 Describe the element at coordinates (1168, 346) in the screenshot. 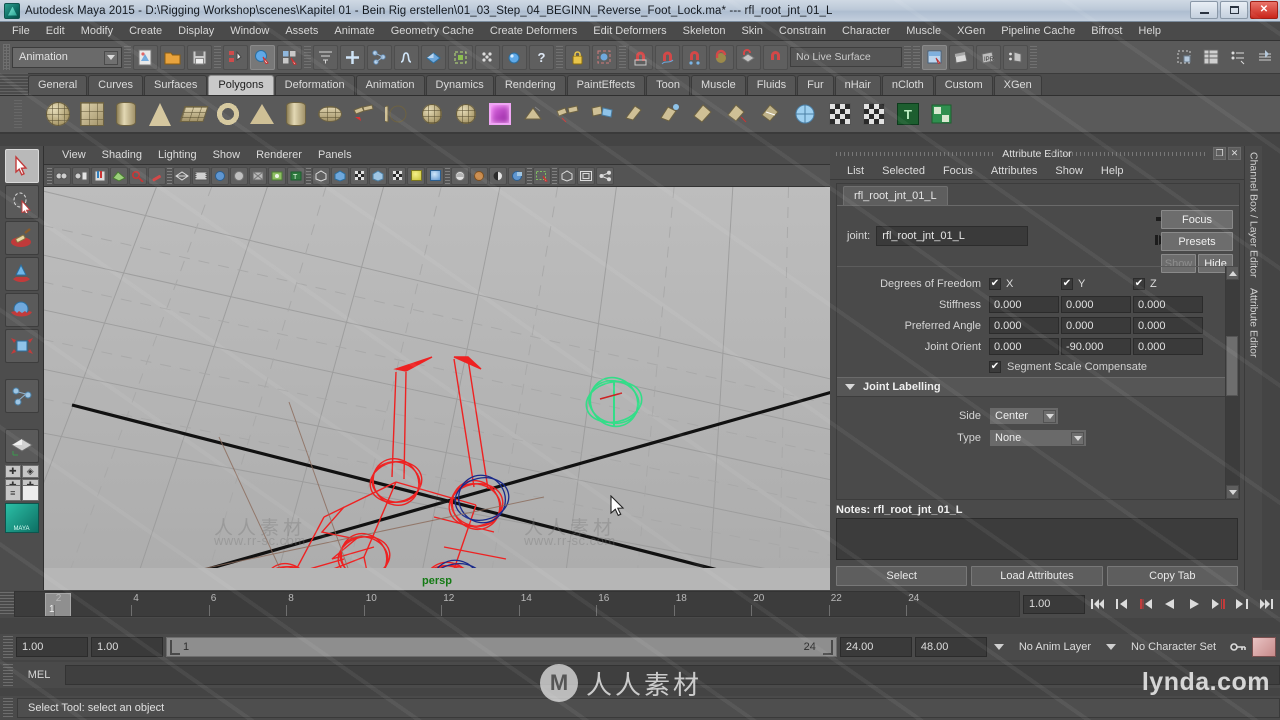

I see `joint-orient-z-field: 0.000` at that location.